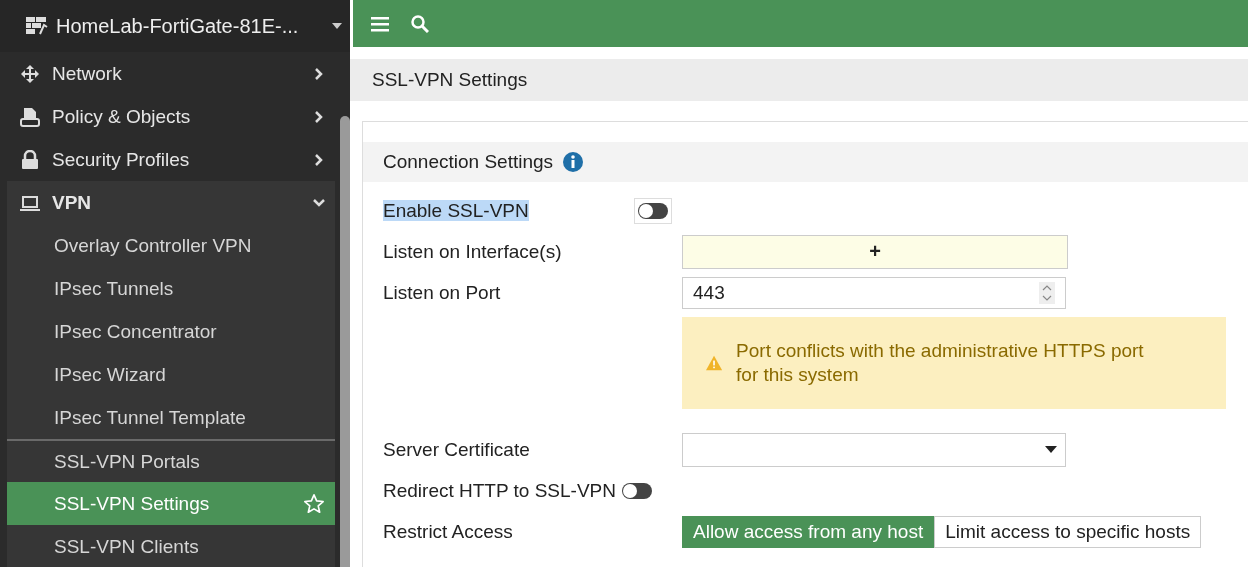 Image resolution: width=1248 pixels, height=567 pixels. What do you see at coordinates (874, 292) in the screenshot?
I see `port-input: 443` at bounding box center [874, 292].